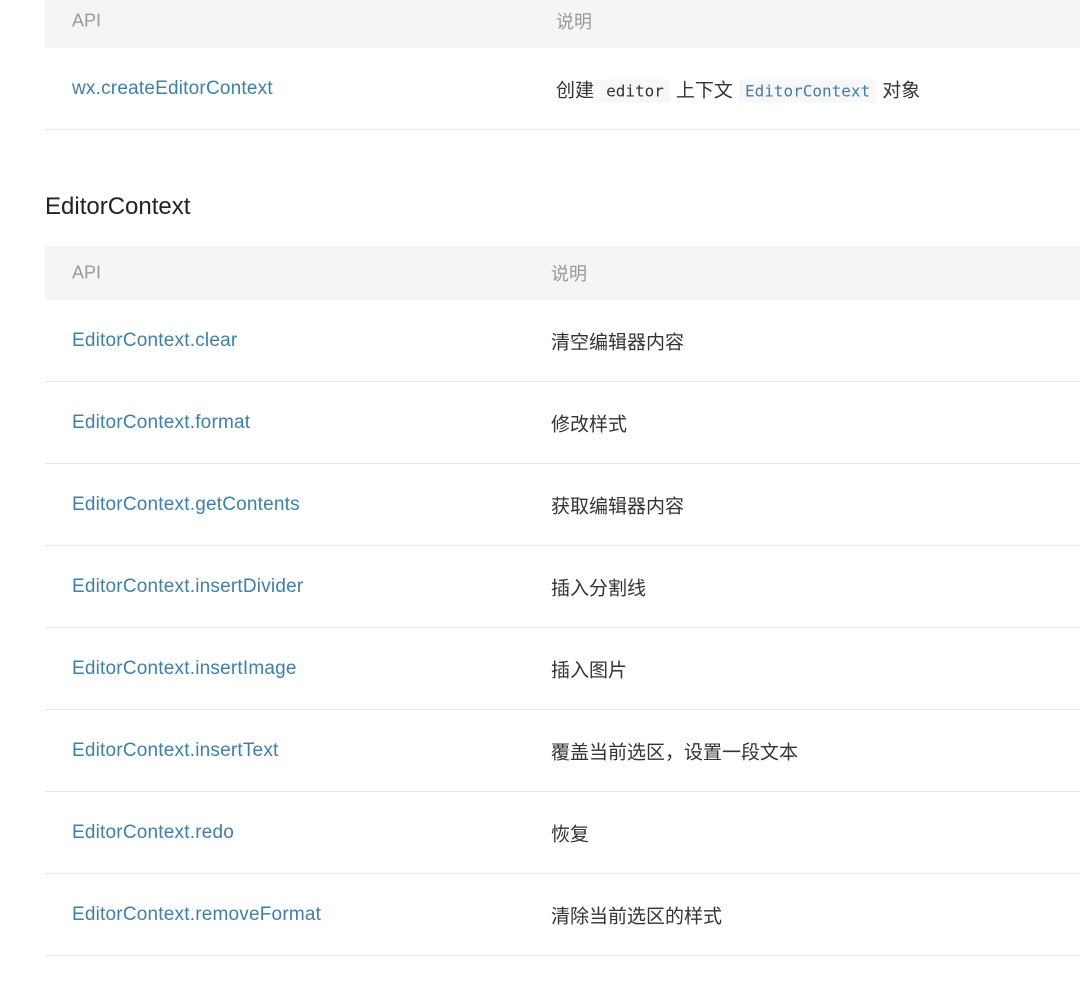 This screenshot has width=1080, height=986. What do you see at coordinates (196, 915) in the screenshot?
I see `api-link: EditorContext.removeFormat` at bounding box center [196, 915].